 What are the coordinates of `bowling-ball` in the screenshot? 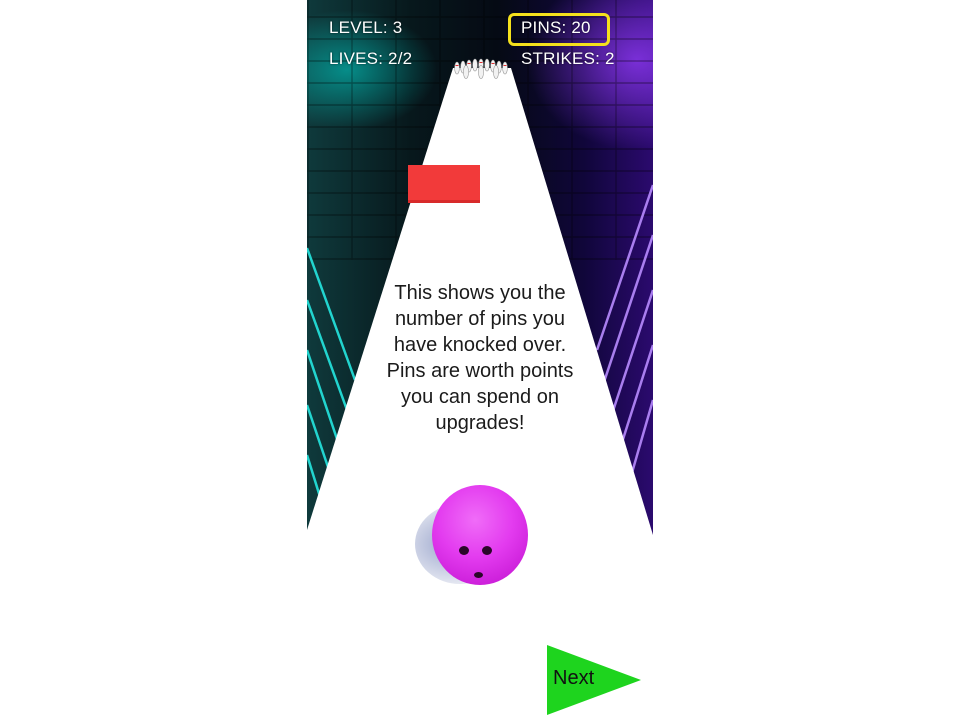 It's located at (480, 535).